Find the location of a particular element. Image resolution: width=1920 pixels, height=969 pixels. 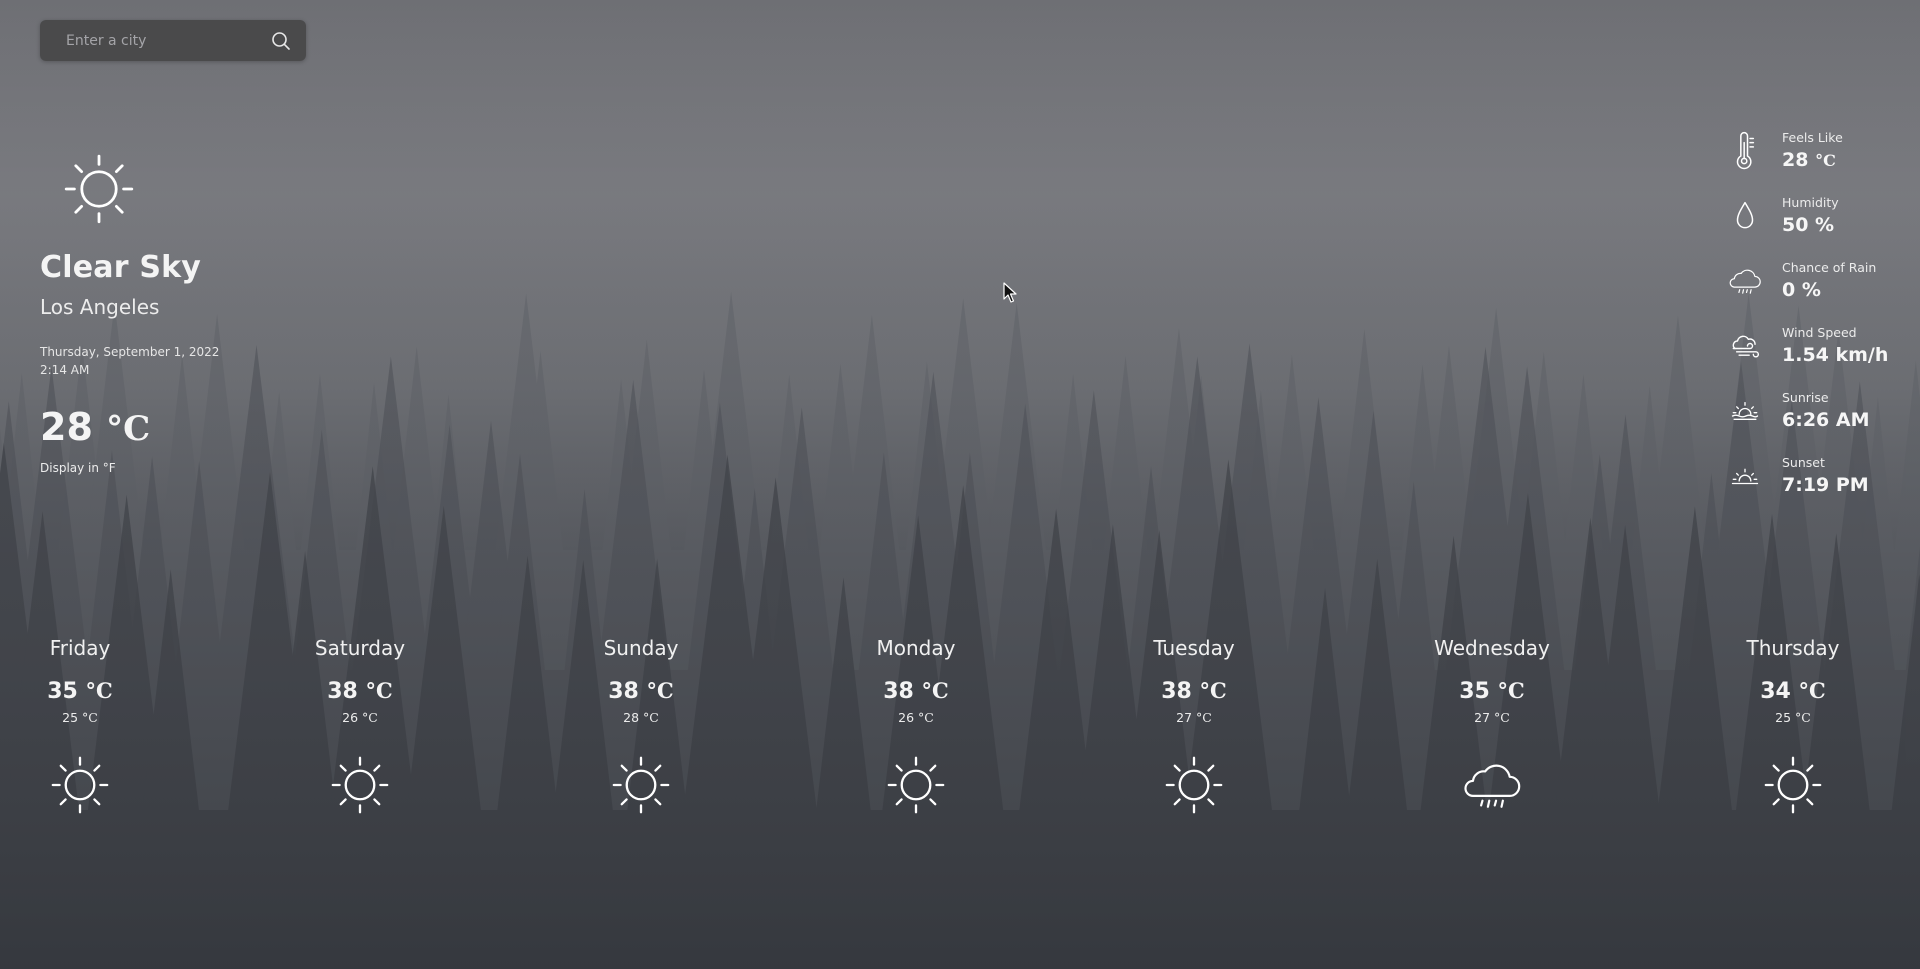

current-time: 2:14 AM is located at coordinates (65, 370).